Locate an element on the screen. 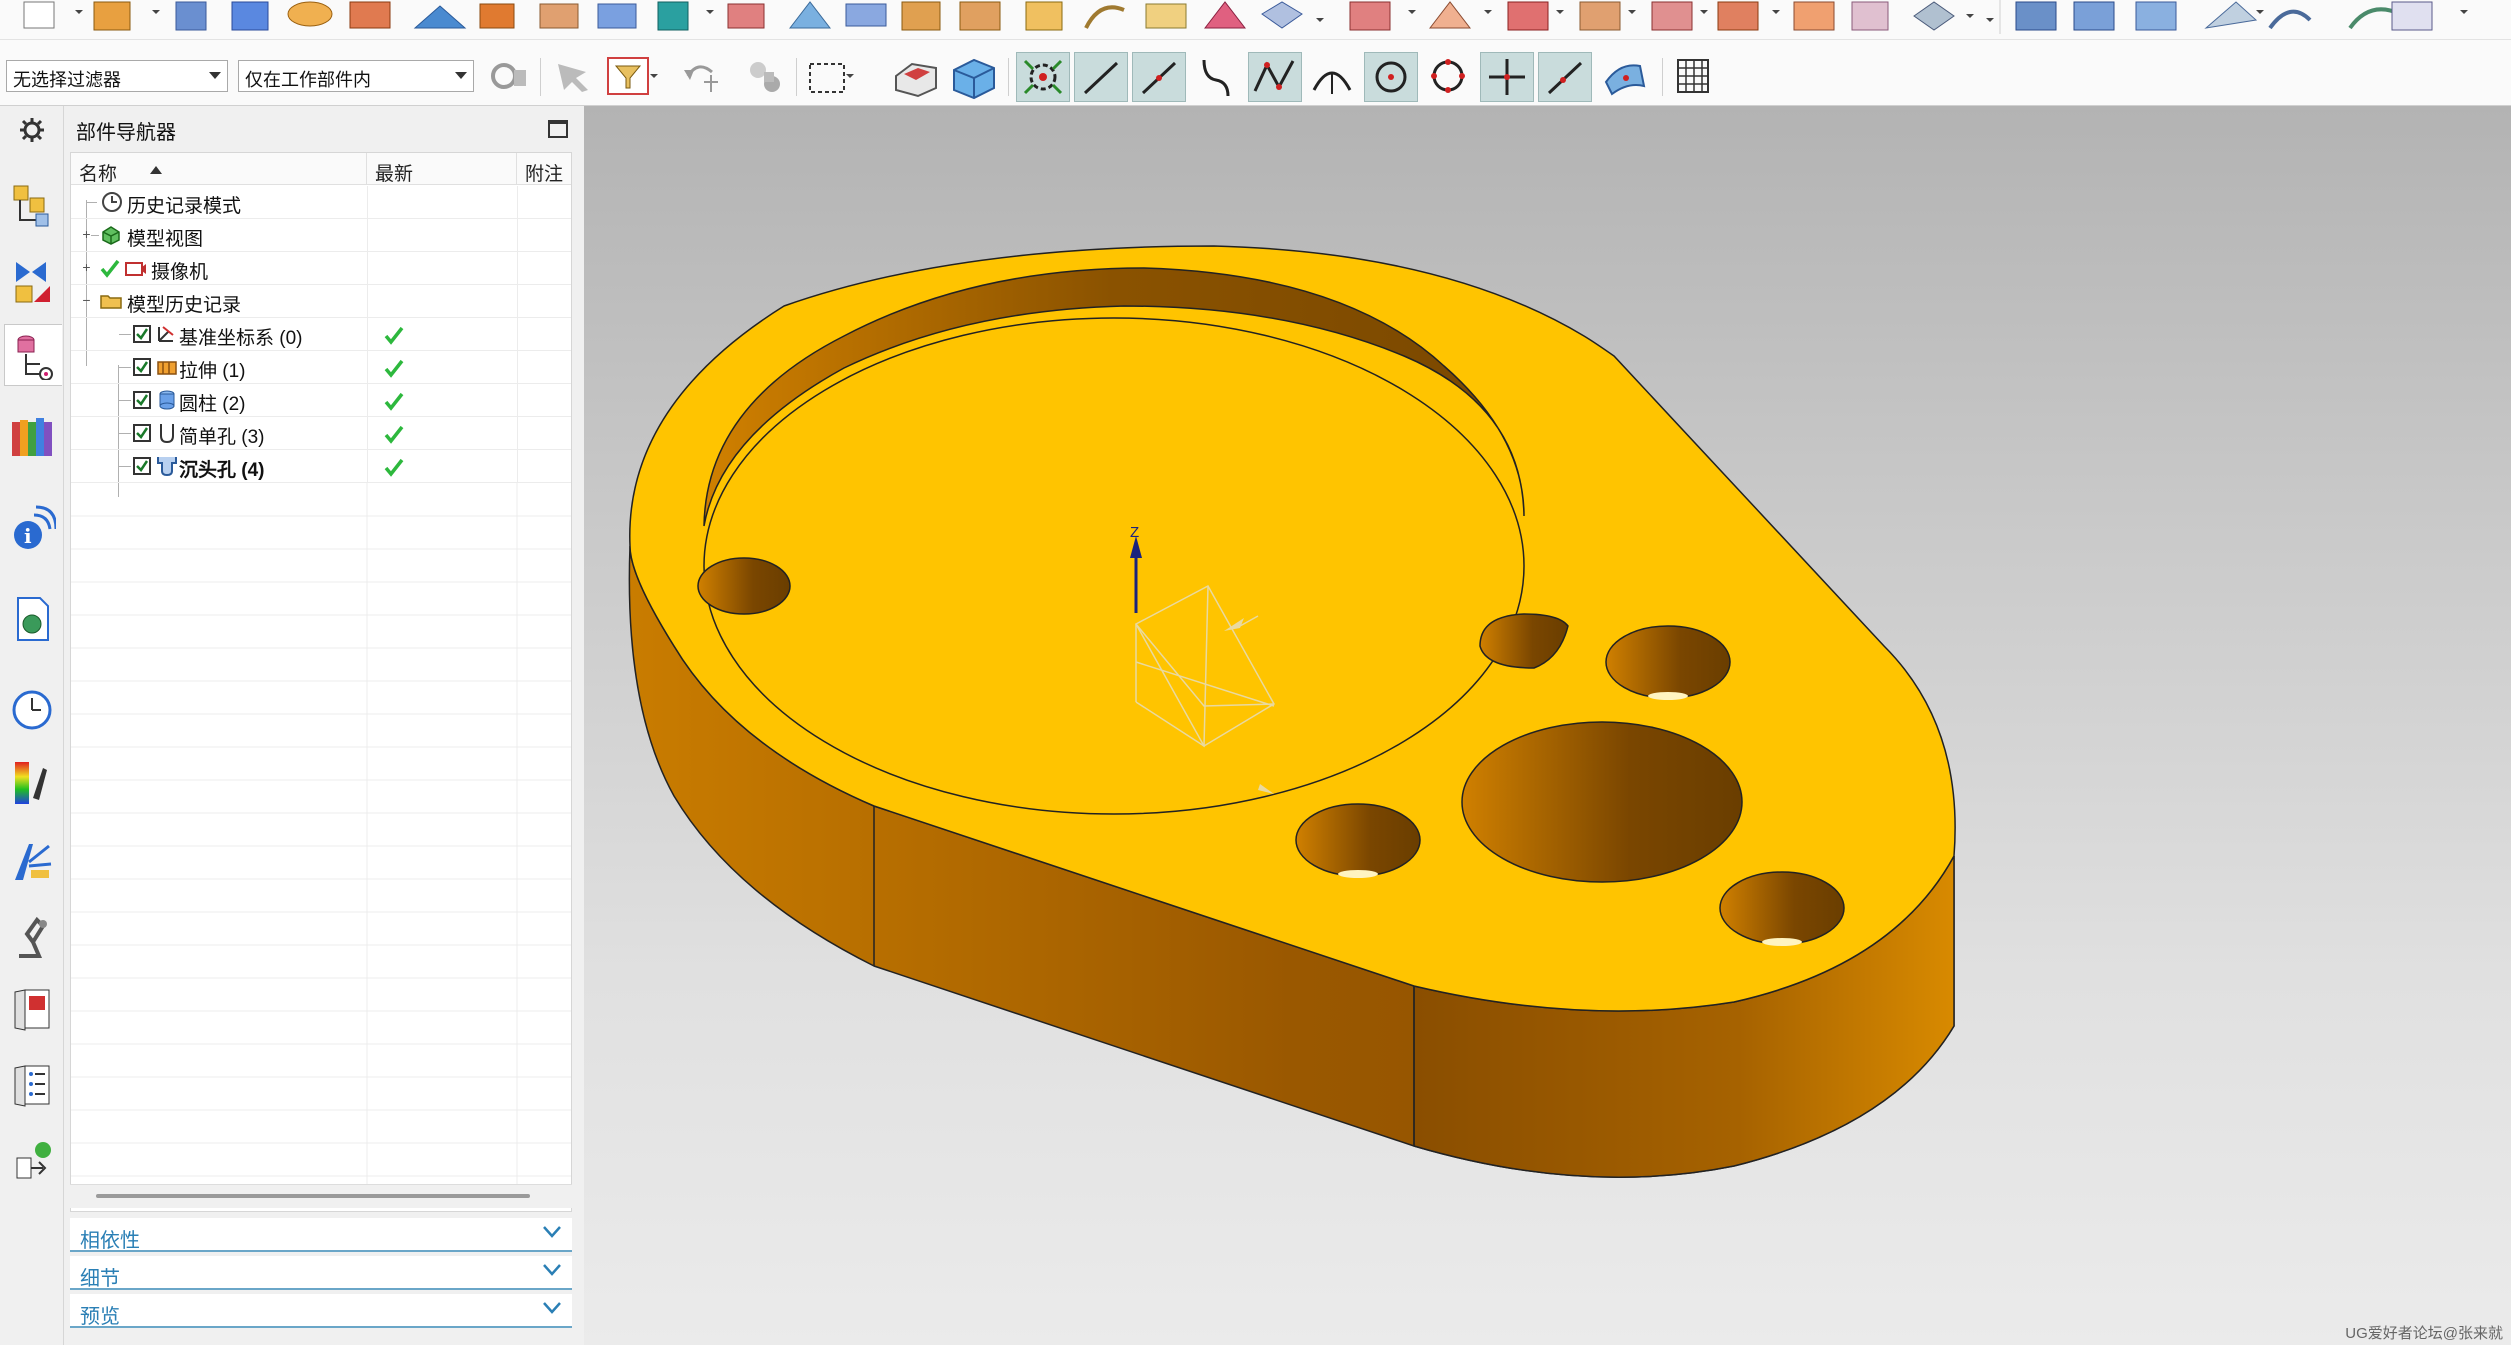 The width and height of the screenshot is (2511, 1345). snap-quadrant-button is located at coordinates (1449, 77).